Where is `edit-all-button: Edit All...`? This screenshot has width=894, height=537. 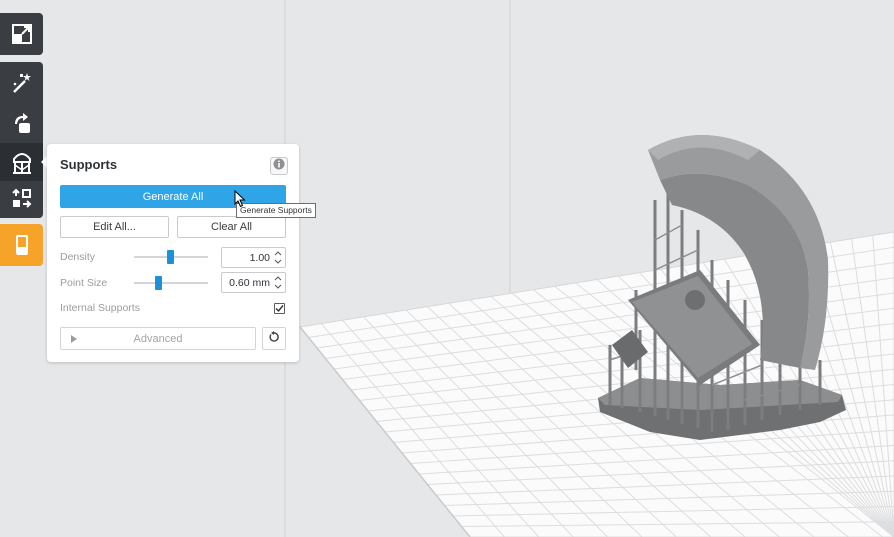
edit-all-button: Edit All... is located at coordinates (114, 227).